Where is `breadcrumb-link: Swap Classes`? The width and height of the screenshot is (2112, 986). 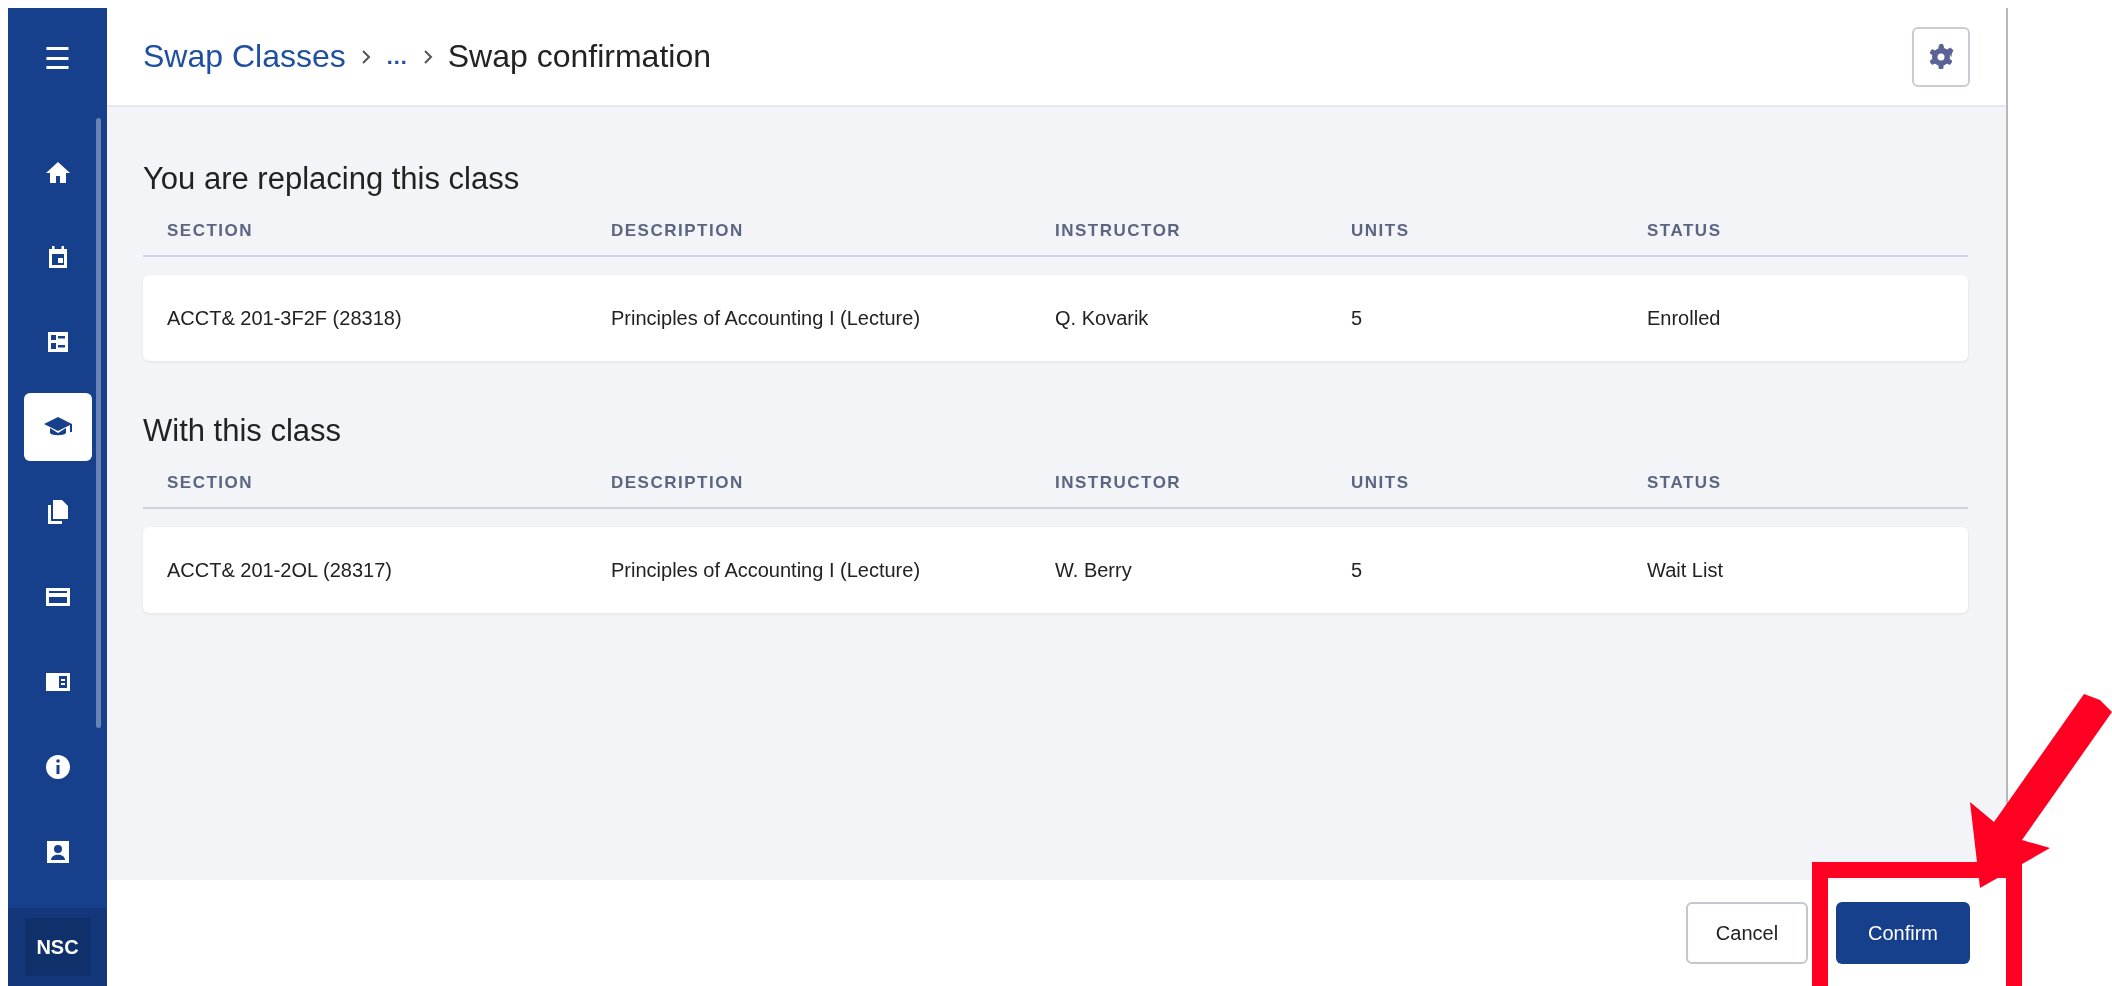
breadcrumb-link: Swap Classes is located at coordinates (244, 56).